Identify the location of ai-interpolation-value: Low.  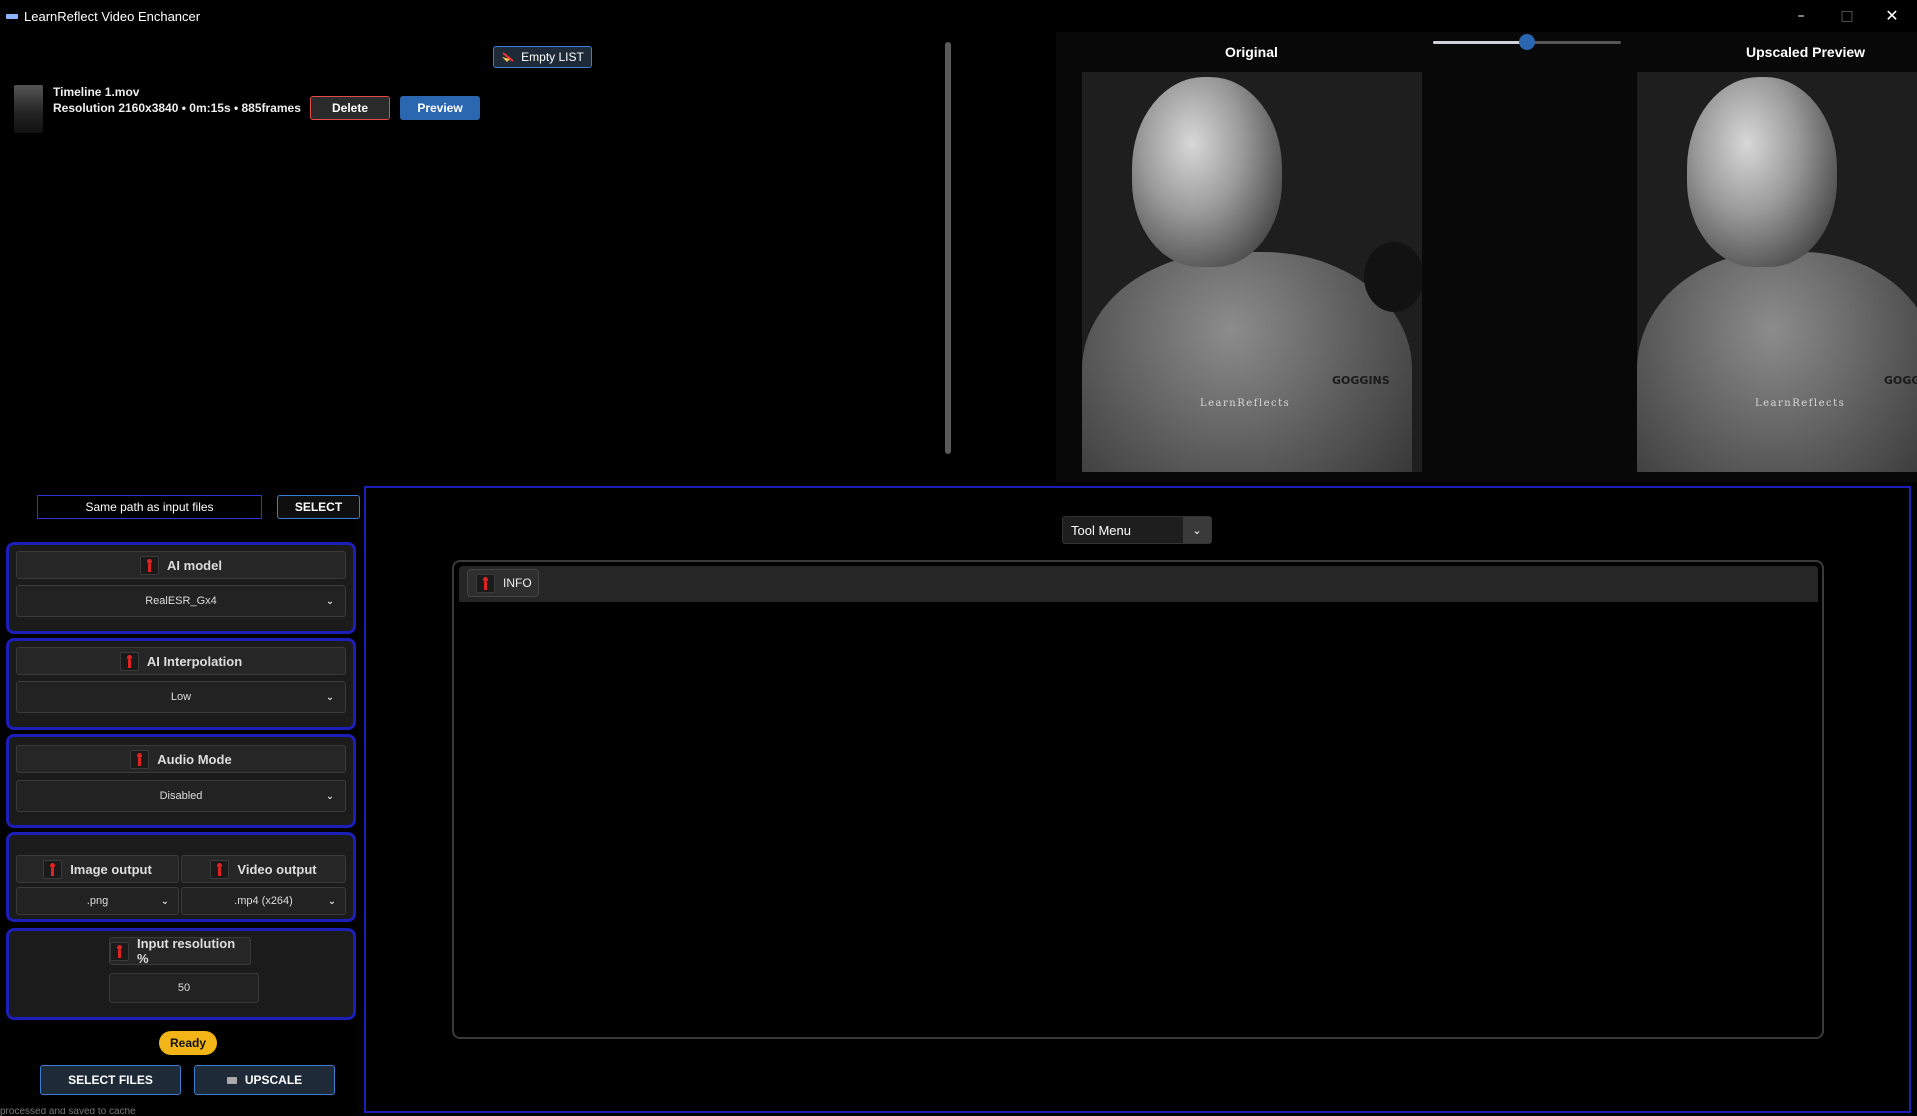
(181, 697).